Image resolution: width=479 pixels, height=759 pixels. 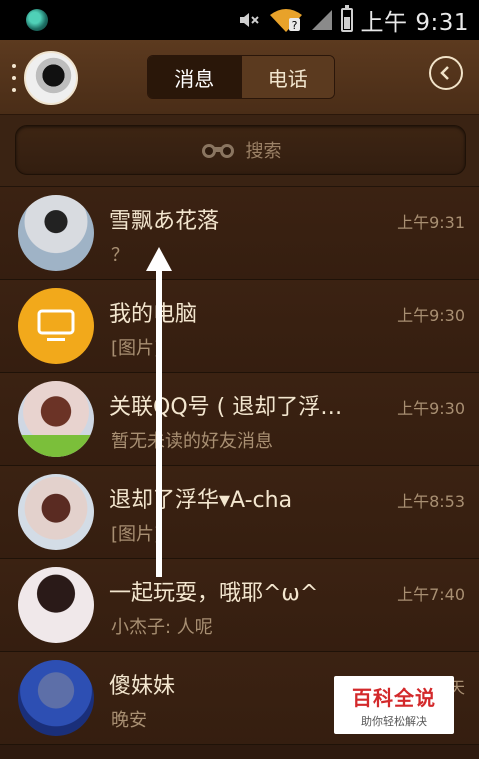 I want to click on top-bar: 消息 电话, so click(x=239, y=77).